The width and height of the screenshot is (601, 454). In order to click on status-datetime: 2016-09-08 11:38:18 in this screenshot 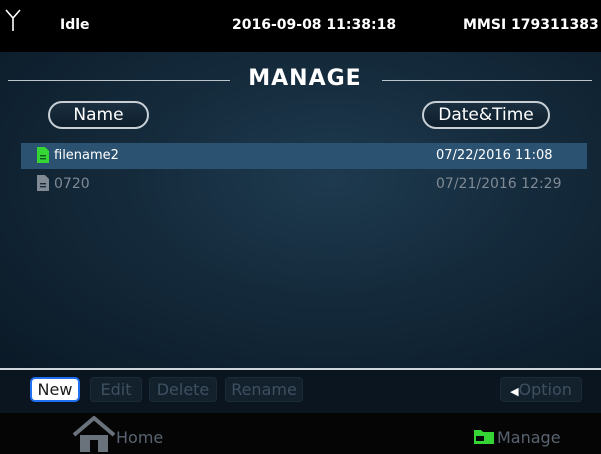, I will do `click(314, 25)`.